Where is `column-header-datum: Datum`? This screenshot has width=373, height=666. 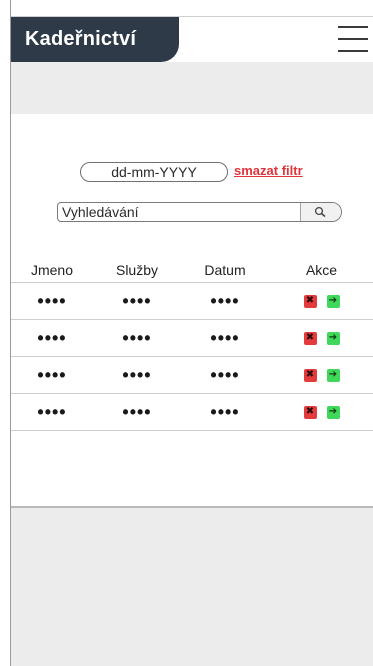
column-header-datum: Datum is located at coordinates (225, 270).